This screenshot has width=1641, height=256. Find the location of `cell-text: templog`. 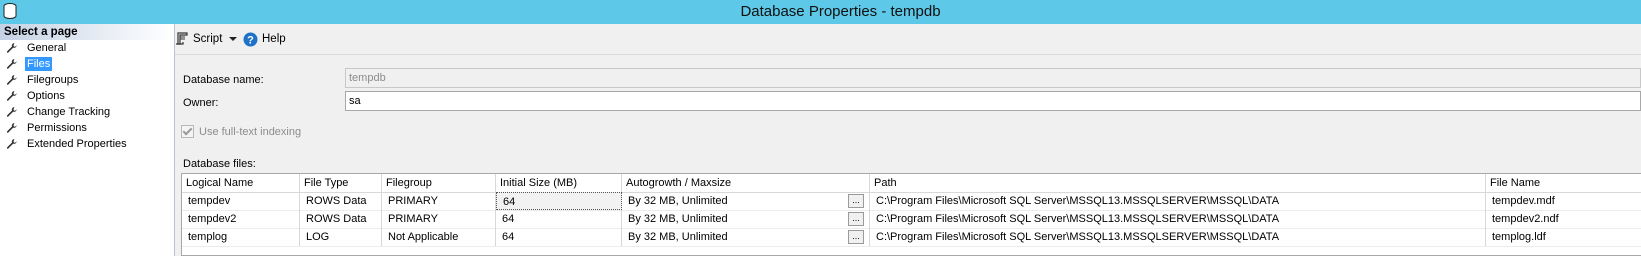

cell-text: templog is located at coordinates (208, 237).